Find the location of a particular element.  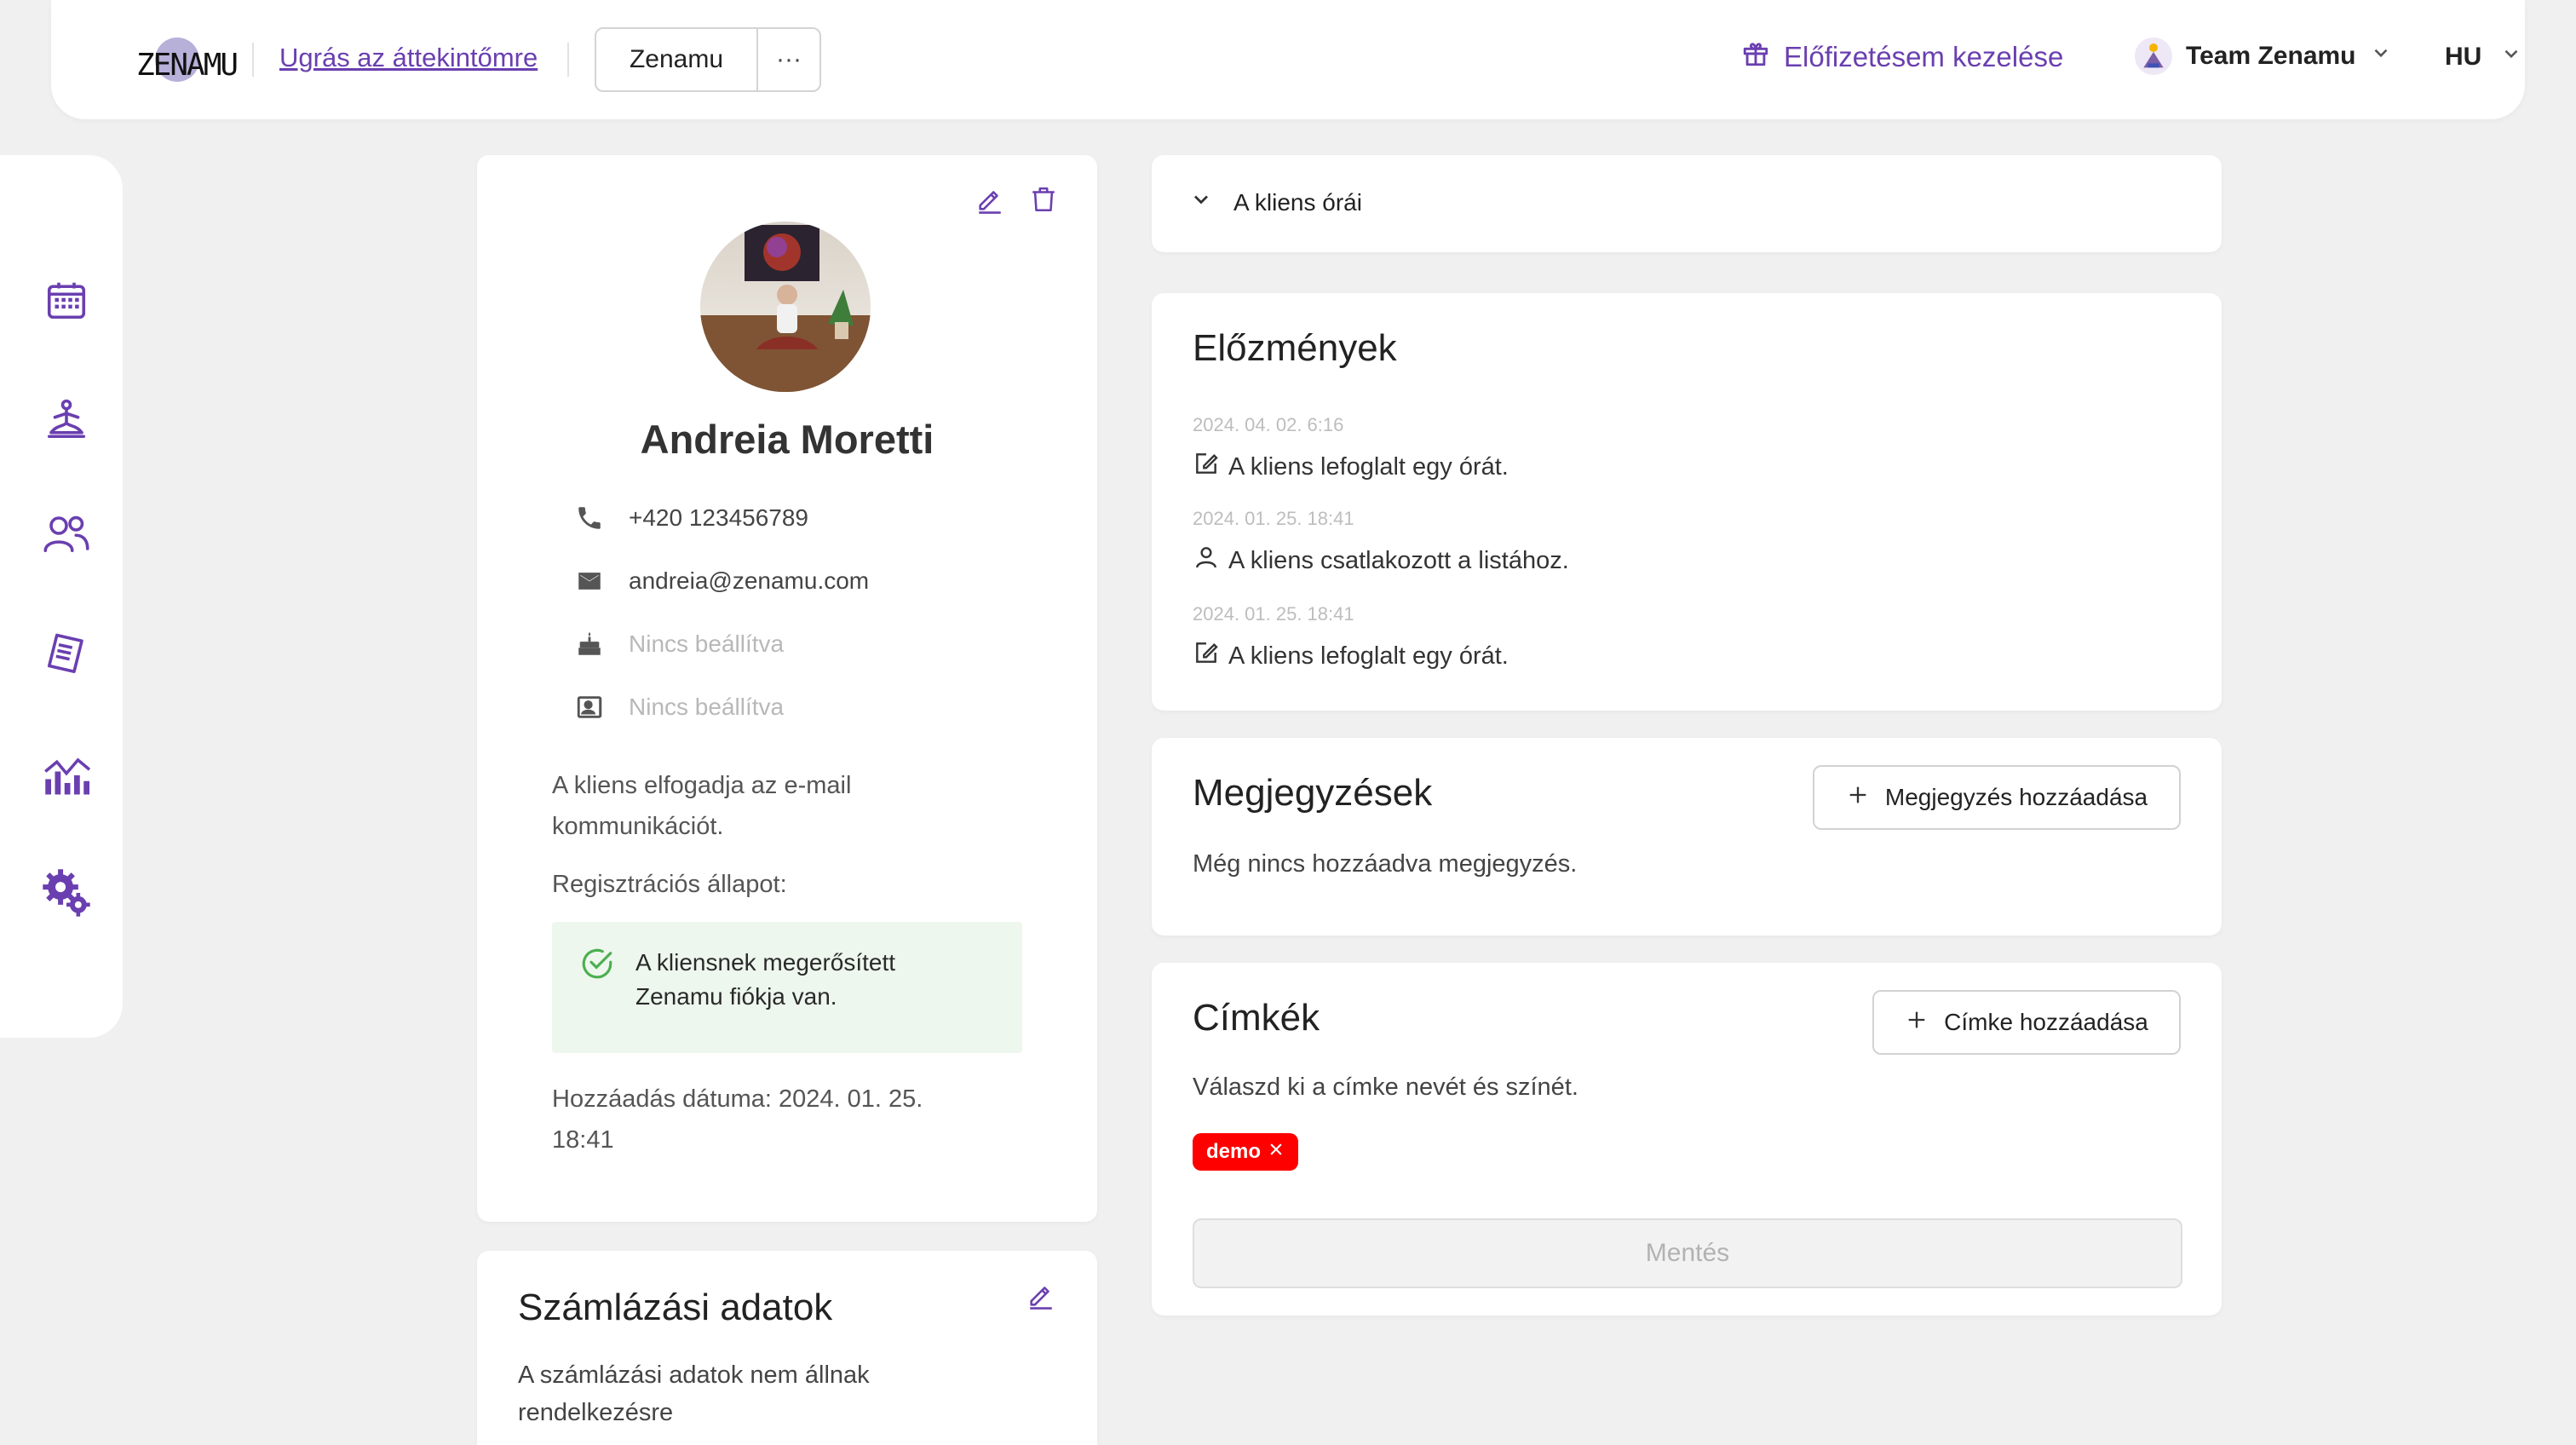

added-date-text: Hozzáadás dátuma: 2024. 01. 25. 18:41 is located at coordinates (738, 1119).